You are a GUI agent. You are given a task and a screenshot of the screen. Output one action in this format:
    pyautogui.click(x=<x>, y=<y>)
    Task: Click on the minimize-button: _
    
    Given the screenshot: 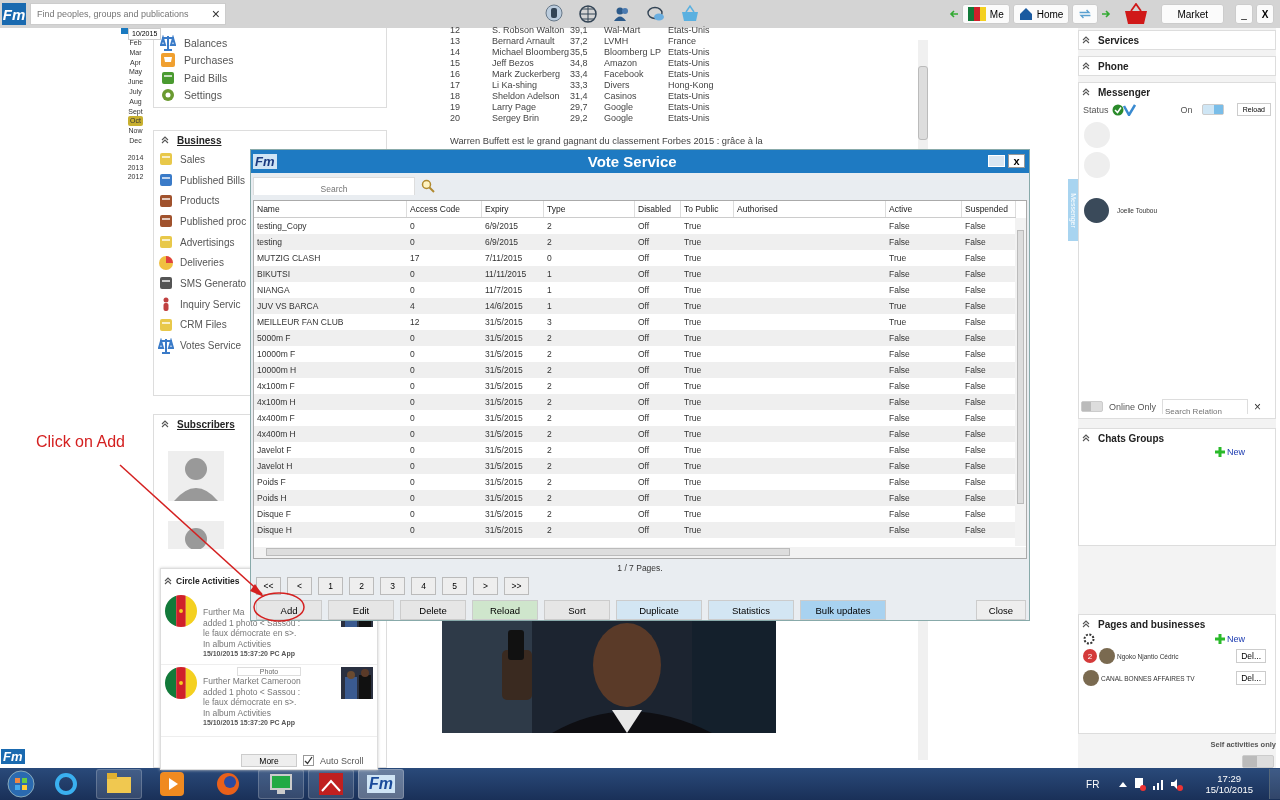 What is the action you would take?
    pyautogui.click(x=1244, y=14)
    